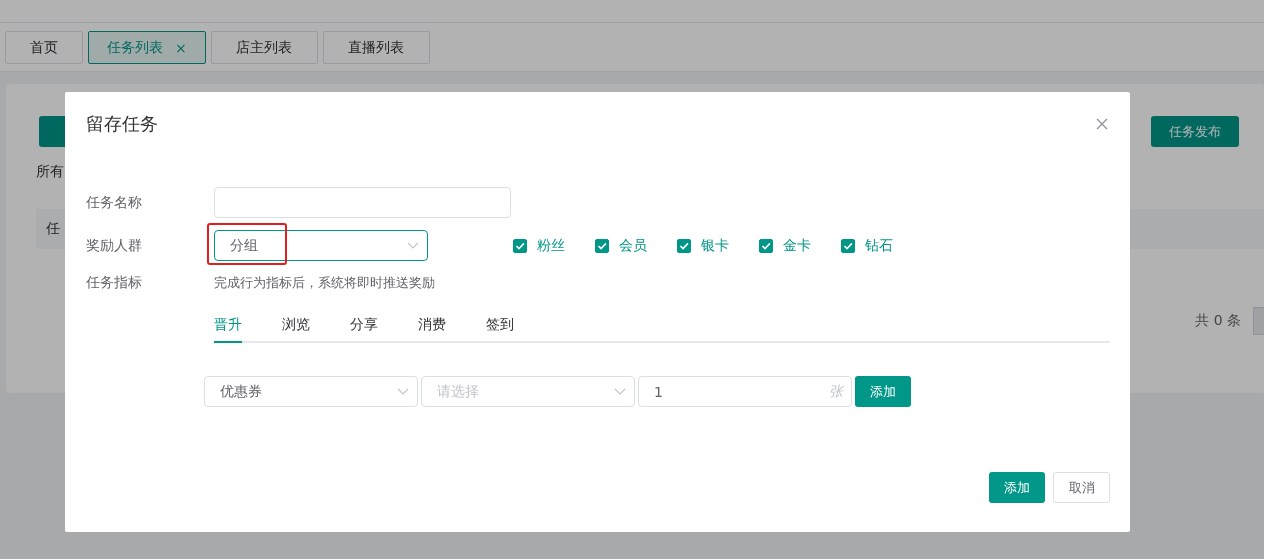 The height and width of the screenshot is (559, 1264). Describe the element at coordinates (1081, 487) in the screenshot. I see `cancel-button: 取消` at that location.